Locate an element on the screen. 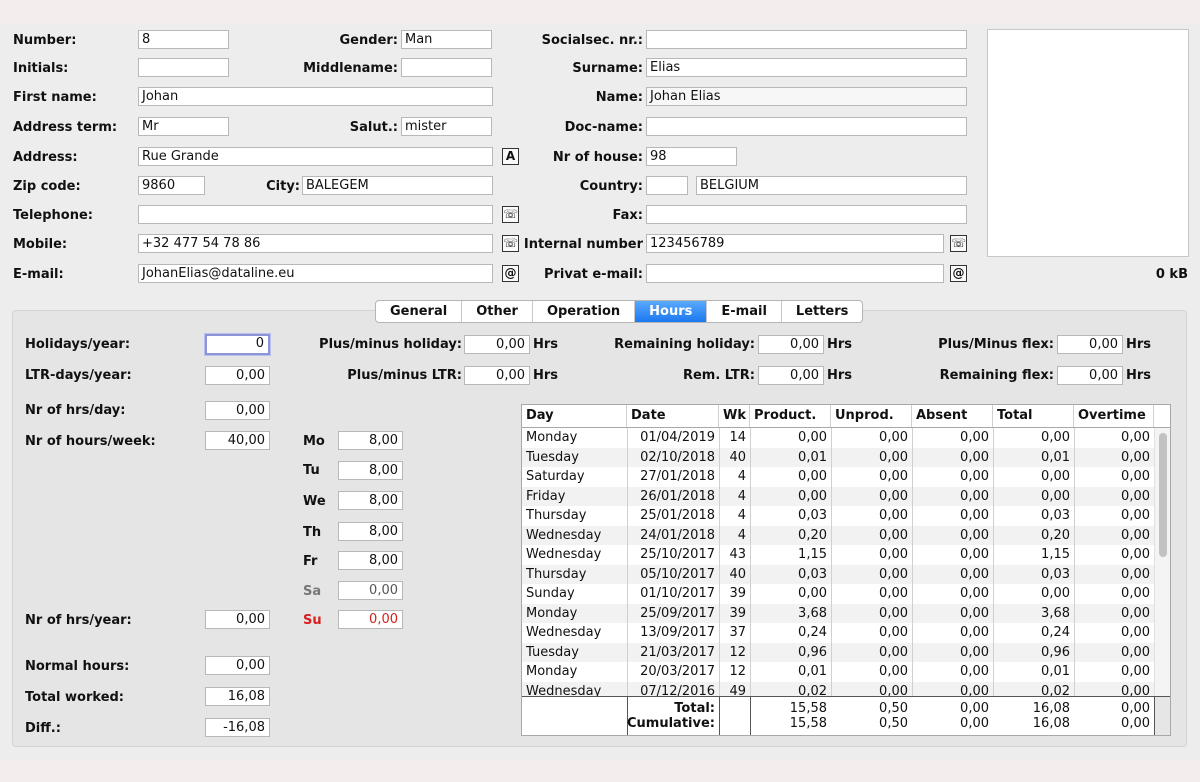  cell-day: Sunday is located at coordinates (550, 593).